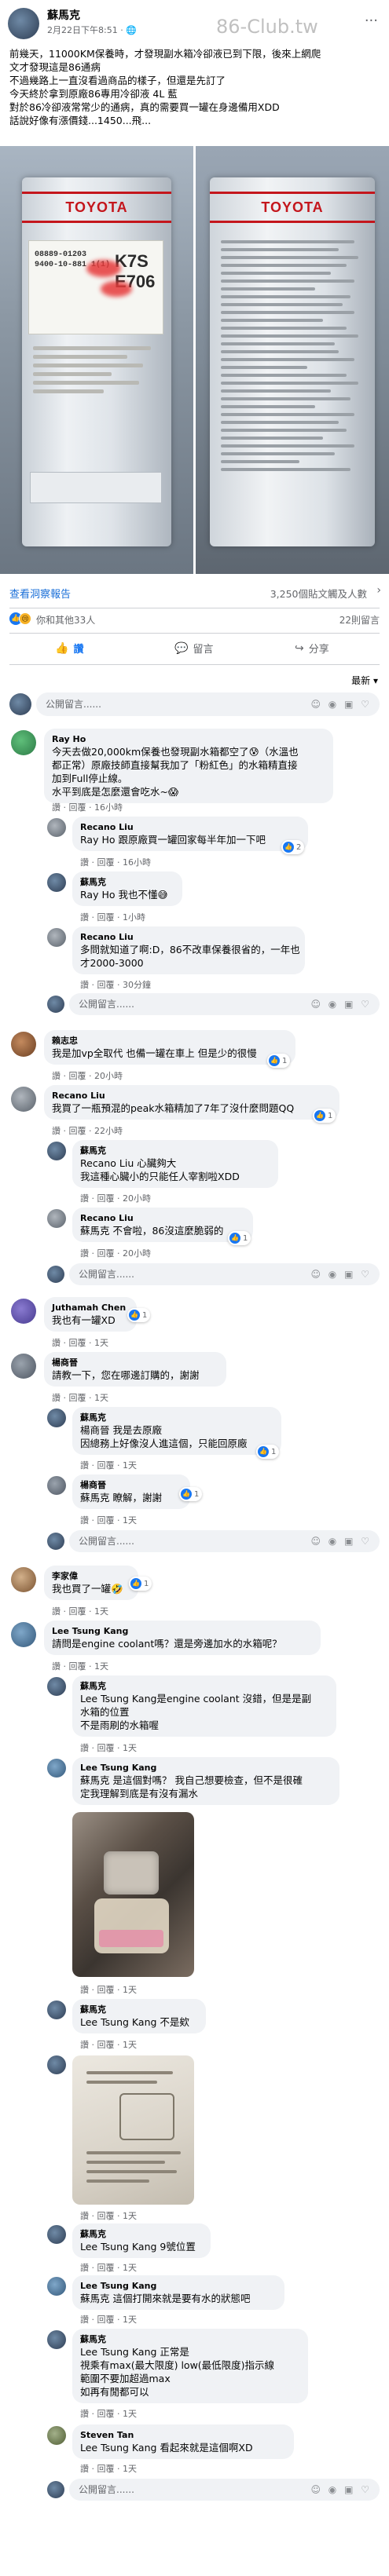  What do you see at coordinates (91, 1576) in the screenshot?
I see `comment-author: 李家偉` at bounding box center [91, 1576].